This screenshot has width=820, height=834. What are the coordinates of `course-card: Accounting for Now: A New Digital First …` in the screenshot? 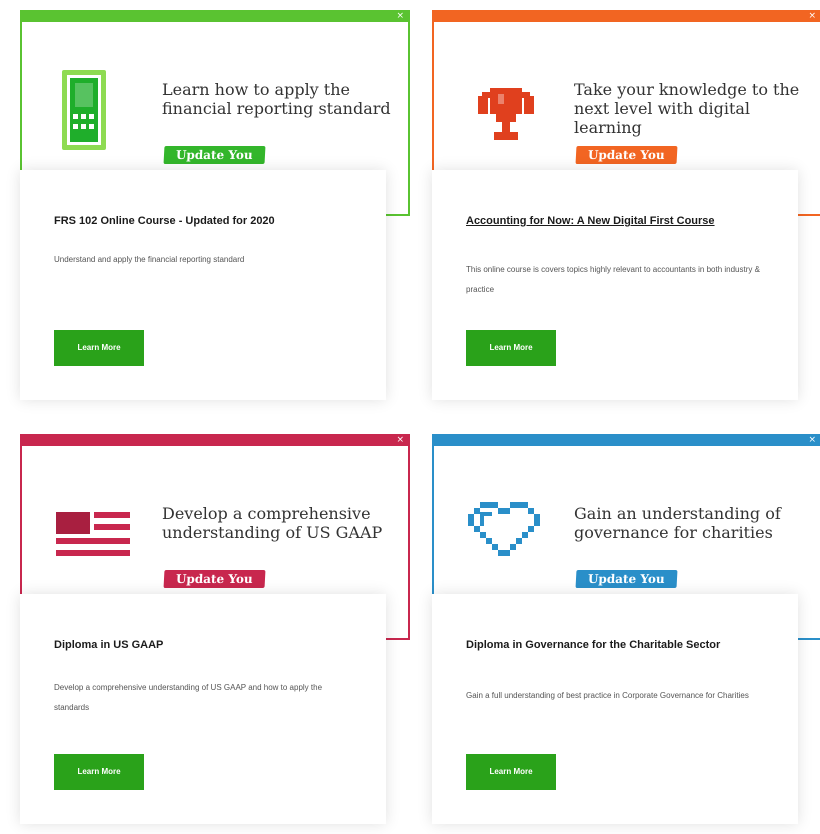 It's located at (615, 285).